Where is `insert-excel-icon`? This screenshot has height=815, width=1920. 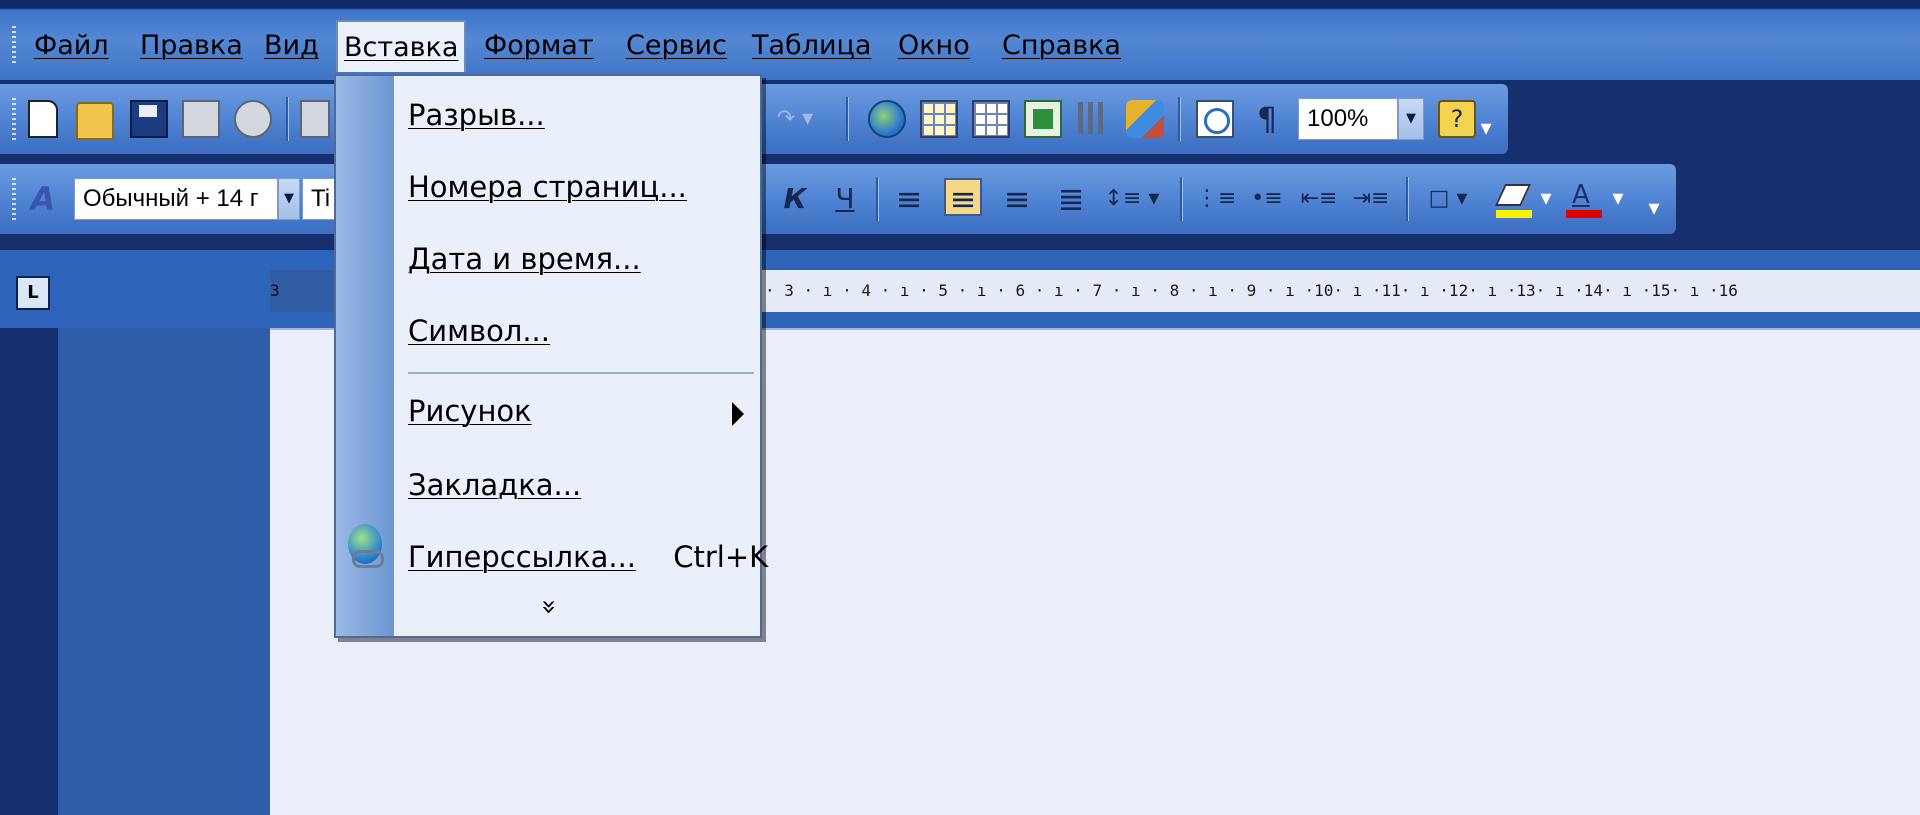
insert-excel-icon is located at coordinates (1043, 119).